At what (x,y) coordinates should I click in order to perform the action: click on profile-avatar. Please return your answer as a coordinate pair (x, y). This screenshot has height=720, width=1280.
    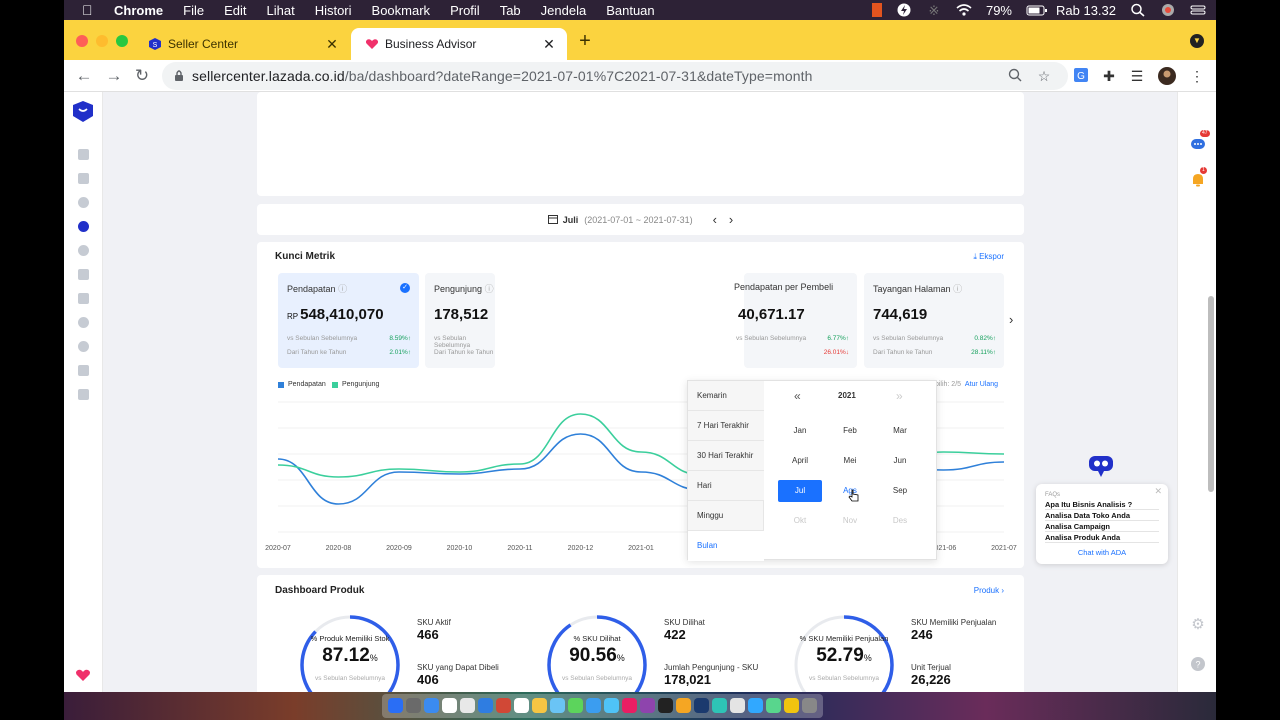
    Looking at the image, I should click on (1167, 76).